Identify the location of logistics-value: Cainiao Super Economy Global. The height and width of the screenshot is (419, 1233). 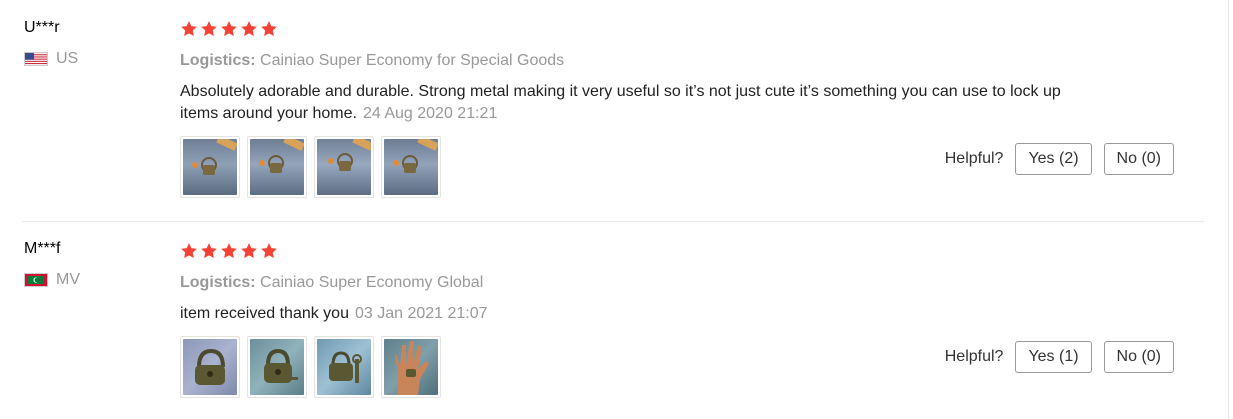
(369, 282).